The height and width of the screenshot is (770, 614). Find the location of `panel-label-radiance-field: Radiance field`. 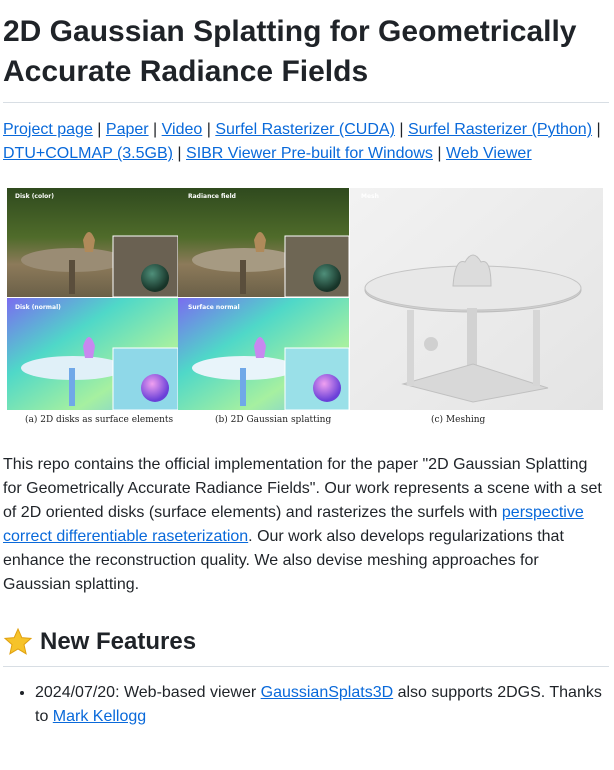

panel-label-radiance-field: Radiance field is located at coordinates (212, 196).